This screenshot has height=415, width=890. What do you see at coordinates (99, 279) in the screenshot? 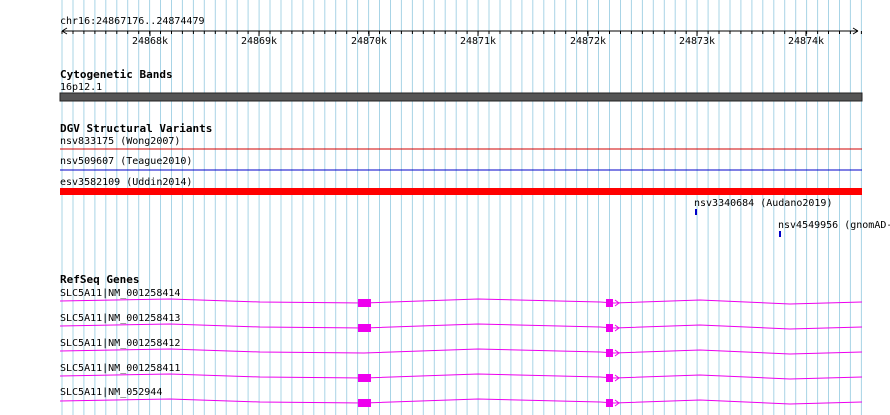
I see `refseq-track-title: RefSeq Genes` at bounding box center [99, 279].